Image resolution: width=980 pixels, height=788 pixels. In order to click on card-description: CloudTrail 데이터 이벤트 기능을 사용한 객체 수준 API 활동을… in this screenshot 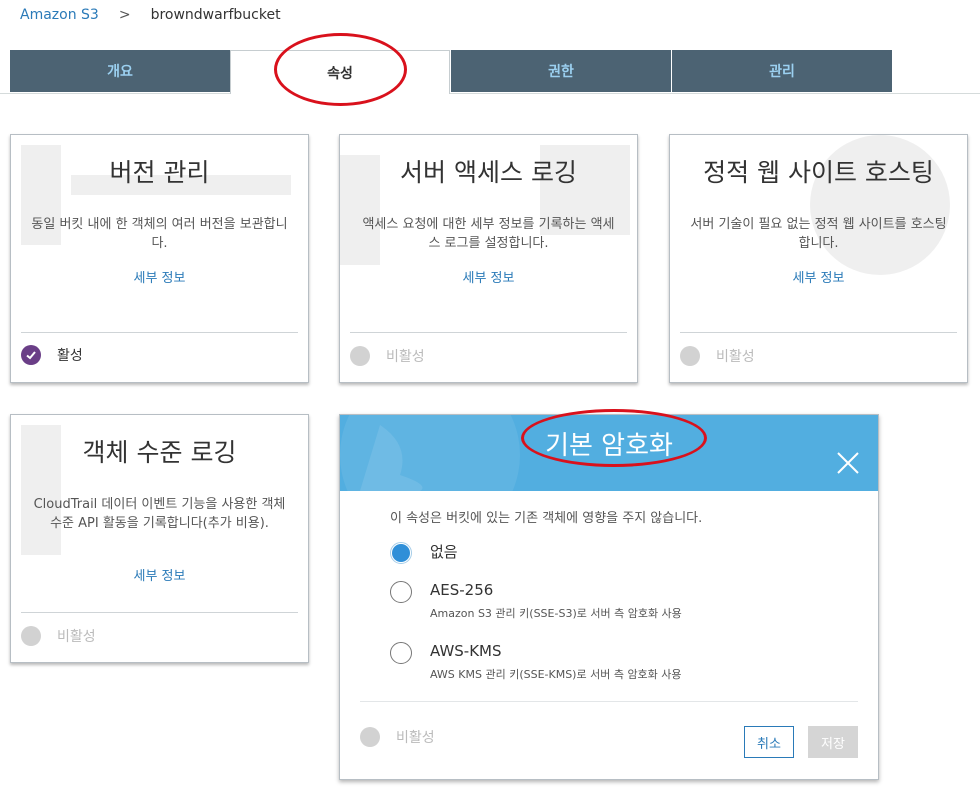, I will do `click(159, 514)`.